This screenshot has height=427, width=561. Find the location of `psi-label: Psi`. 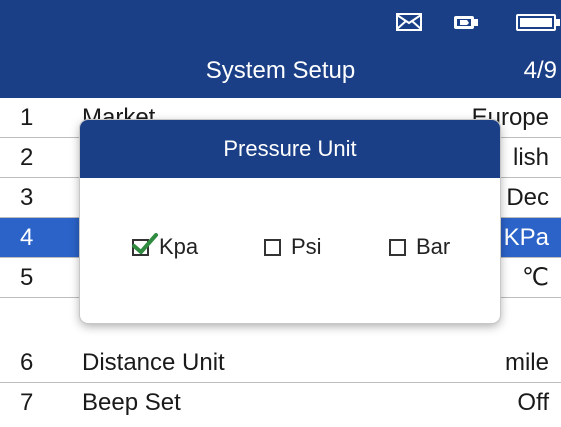

psi-label: Psi is located at coordinates (306, 246).